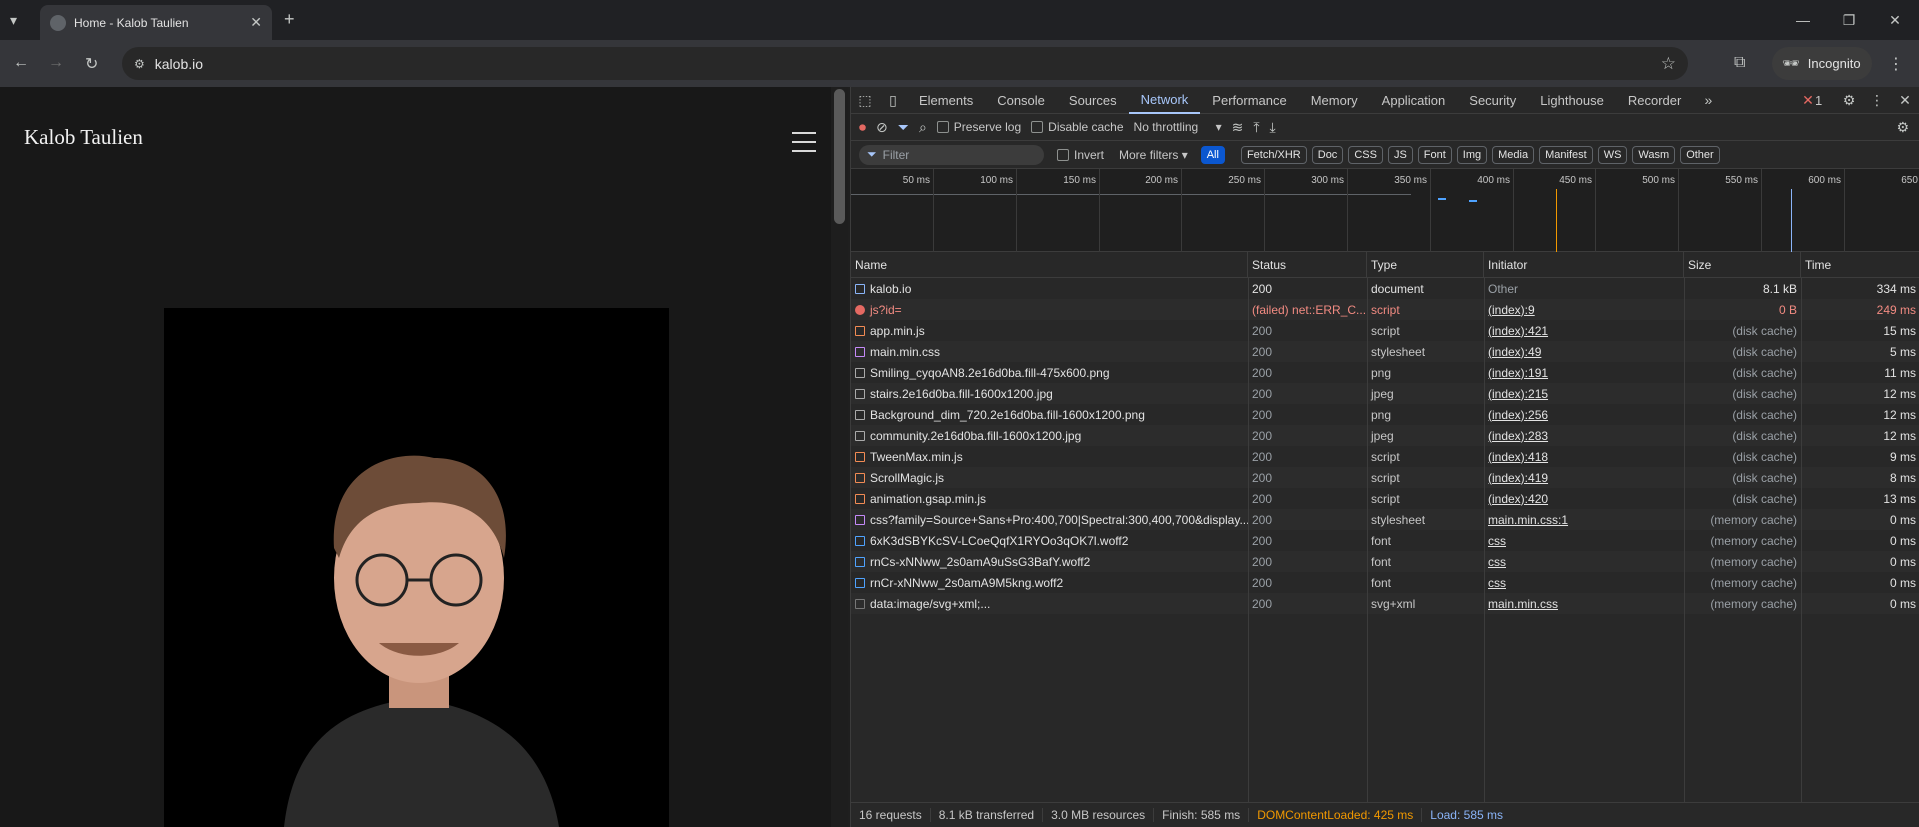 The image size is (1919, 827). What do you see at coordinates (1434, 154) in the screenshot?
I see `filter-font: Font` at bounding box center [1434, 154].